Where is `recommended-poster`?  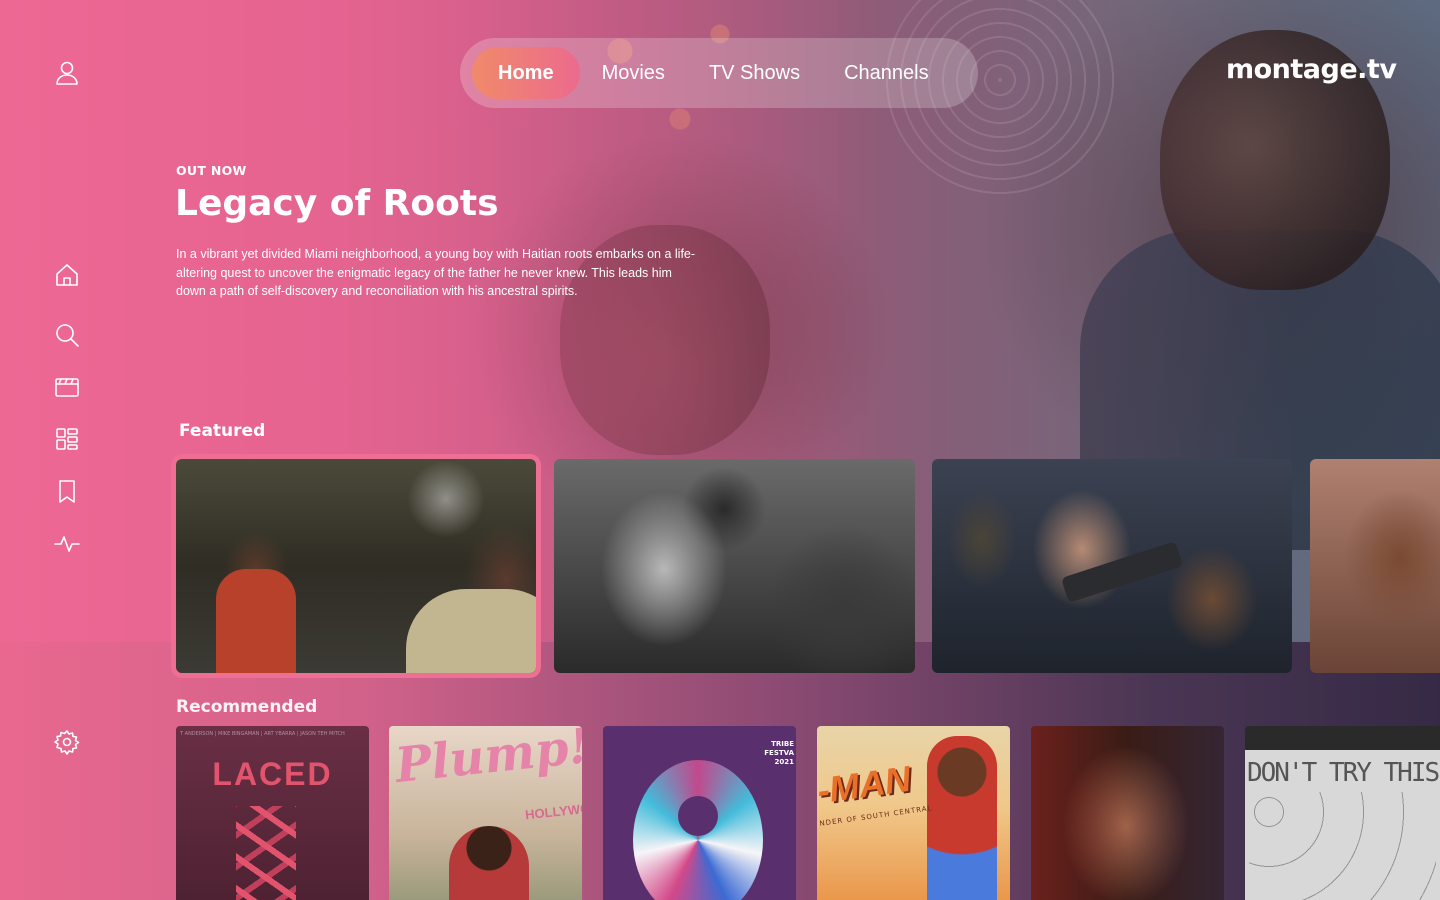
recommended-poster is located at coordinates (1127, 813).